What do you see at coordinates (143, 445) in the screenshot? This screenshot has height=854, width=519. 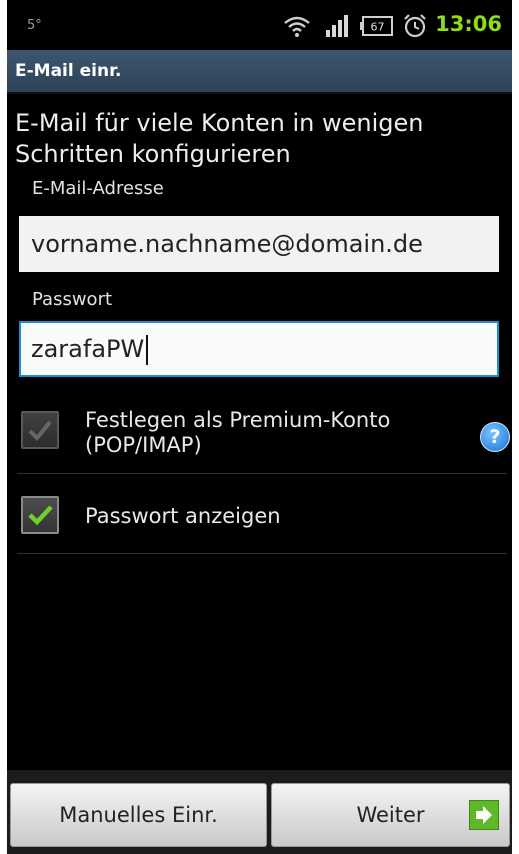 I see `premium-account-label-line2: (POP/IMAP)` at bounding box center [143, 445].